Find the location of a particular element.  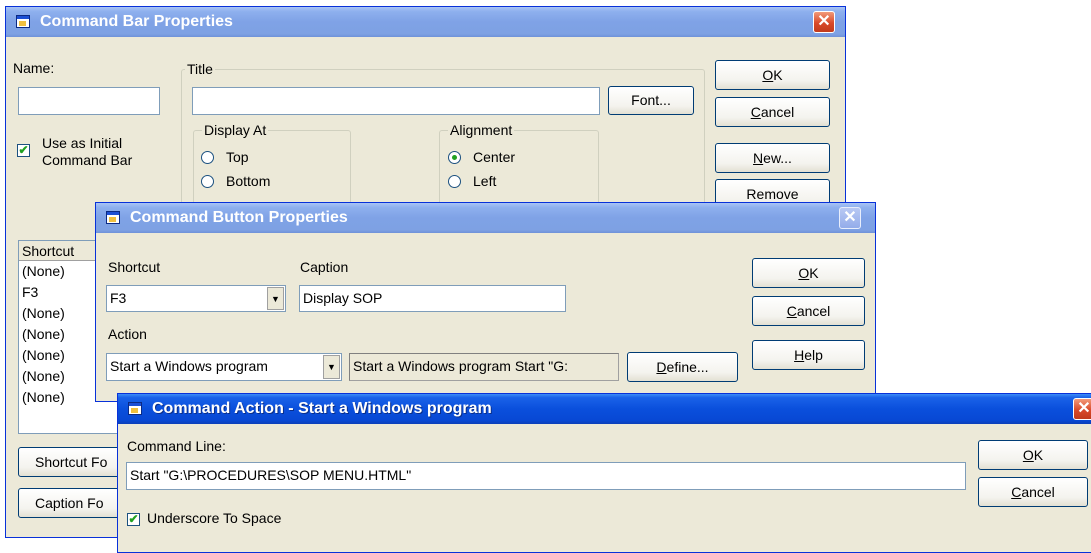

define-button-mnemonic: D is located at coordinates (661, 367).